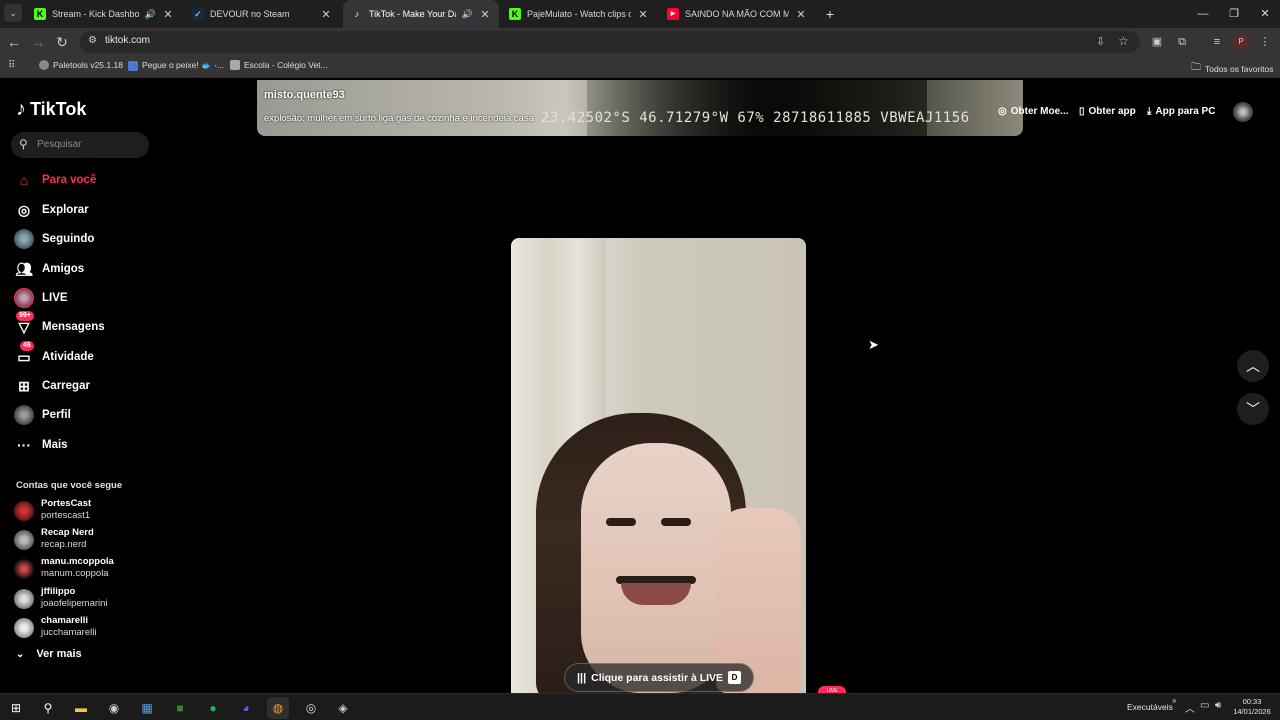 The width and height of the screenshot is (1280, 720). I want to click on clock-date: 14/01/2026, so click(1252, 711).